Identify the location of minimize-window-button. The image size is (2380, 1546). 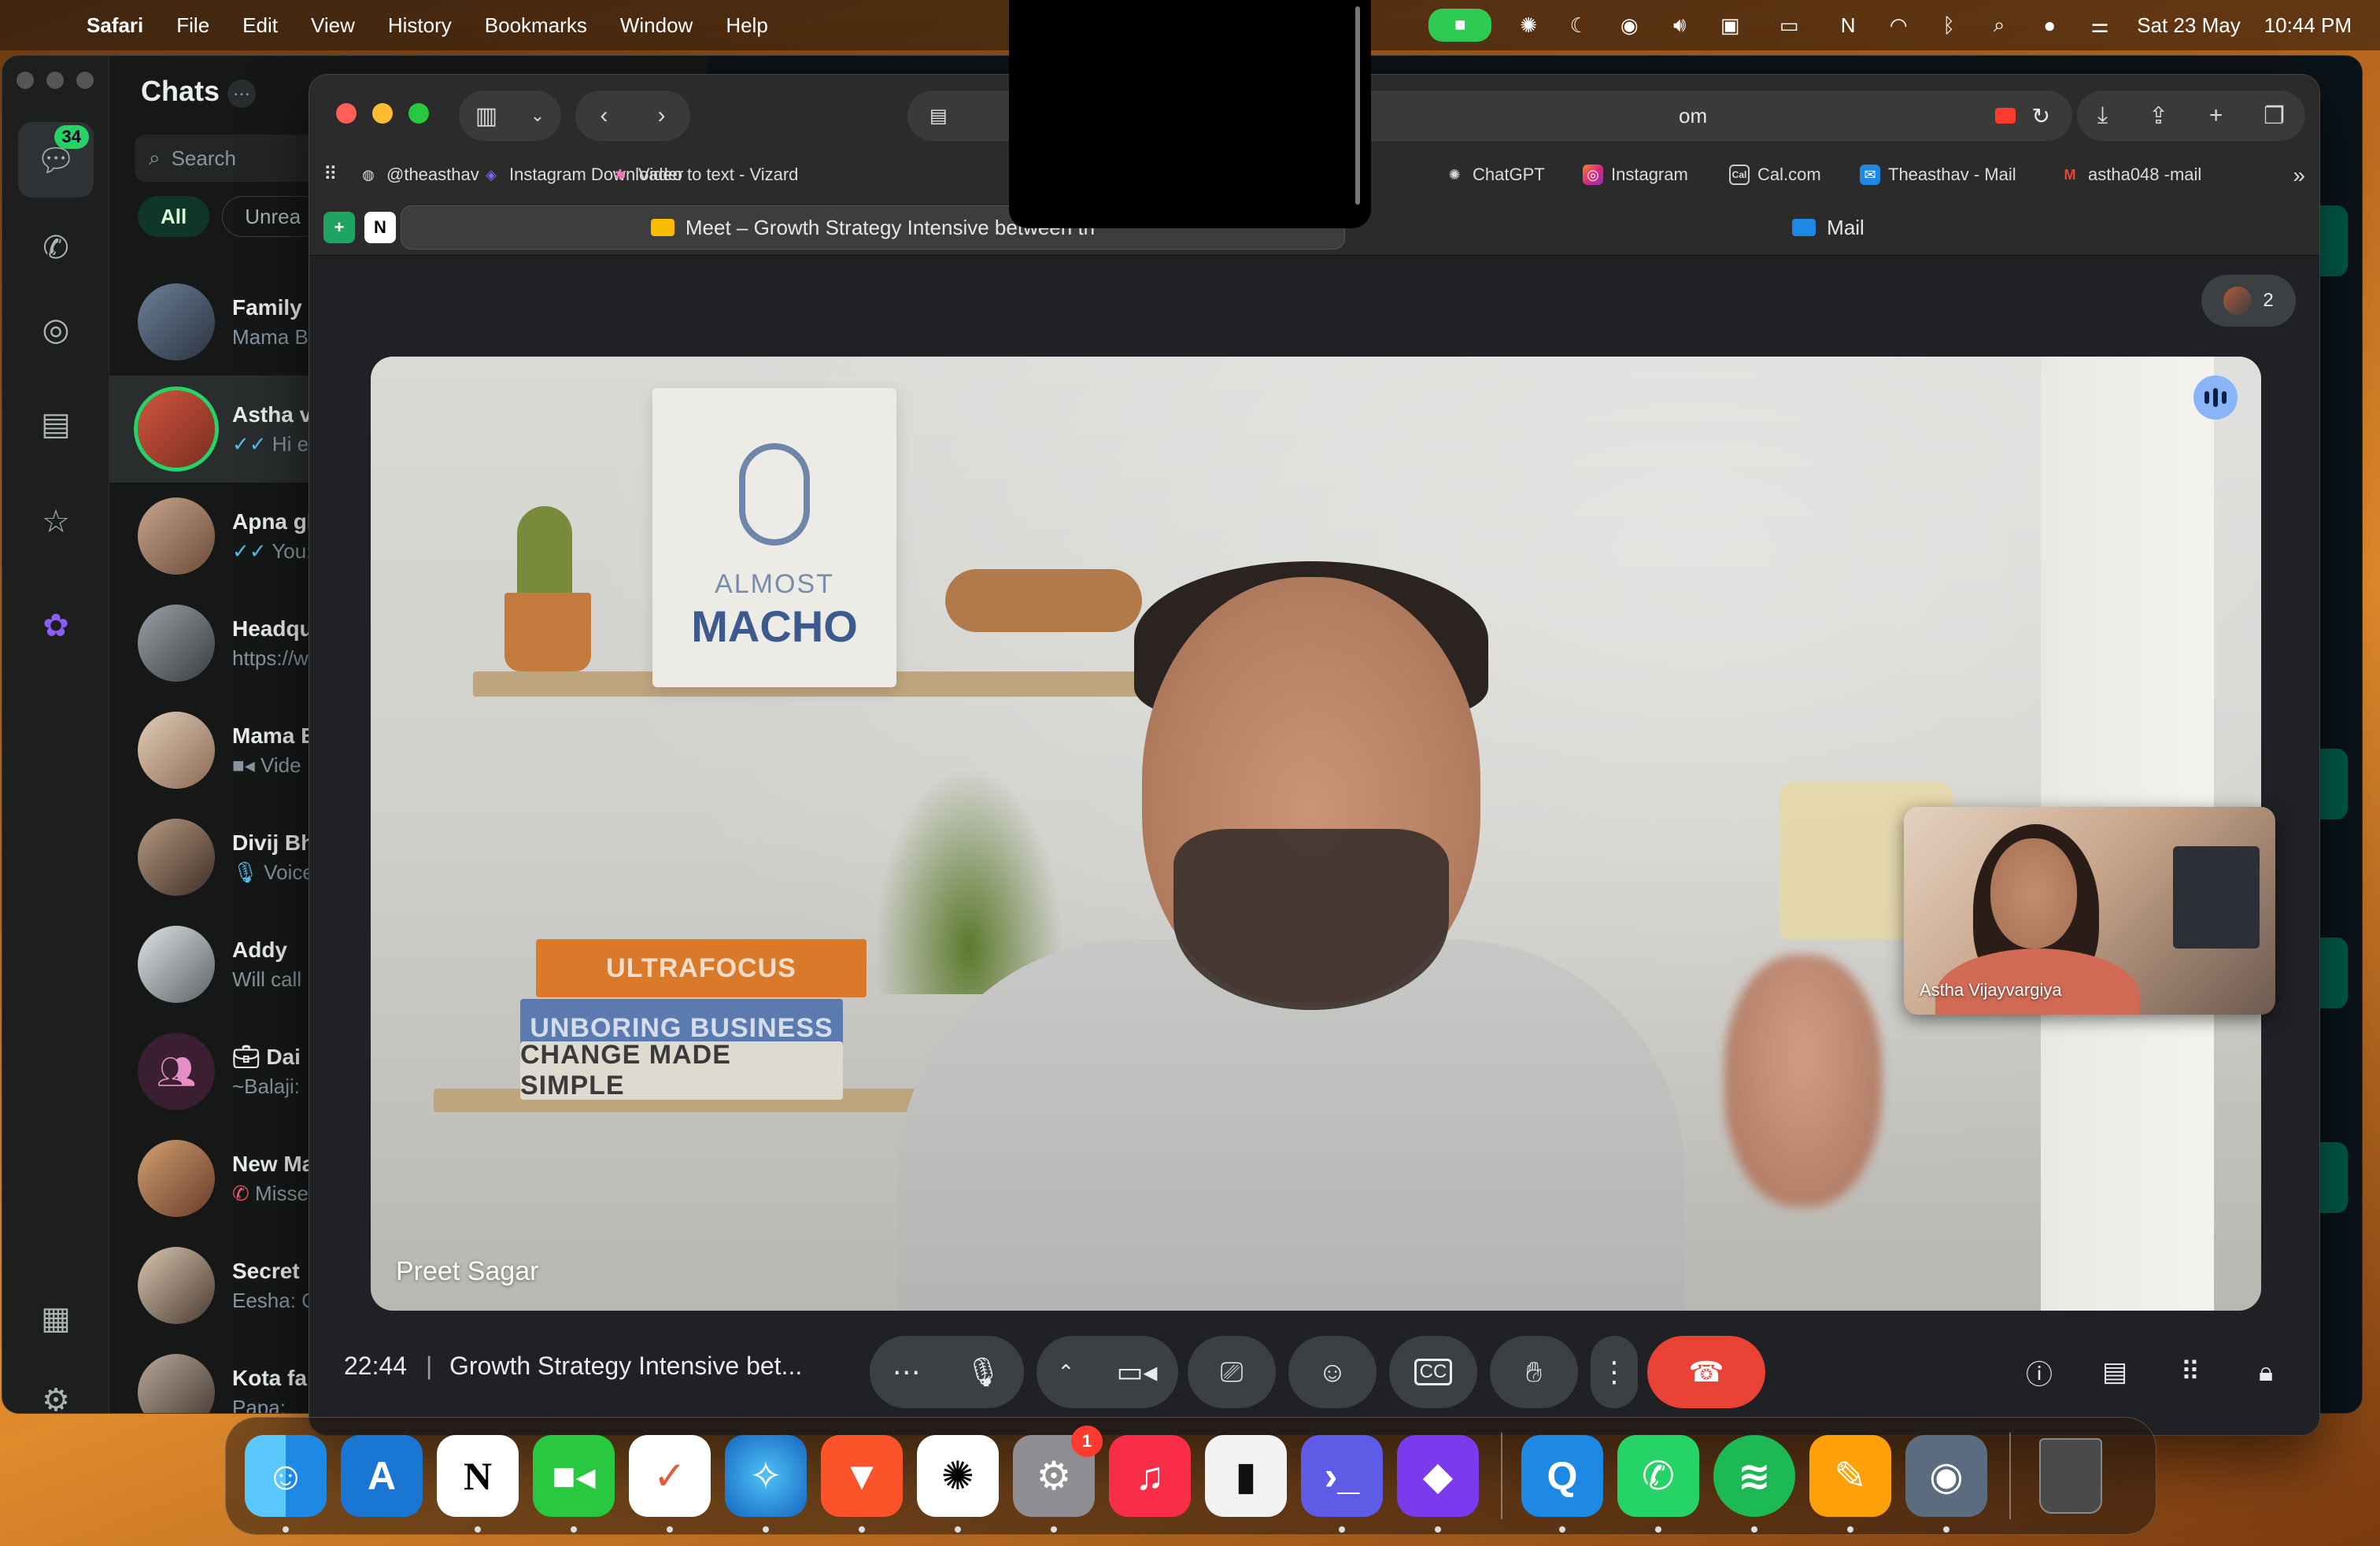
(382, 114).